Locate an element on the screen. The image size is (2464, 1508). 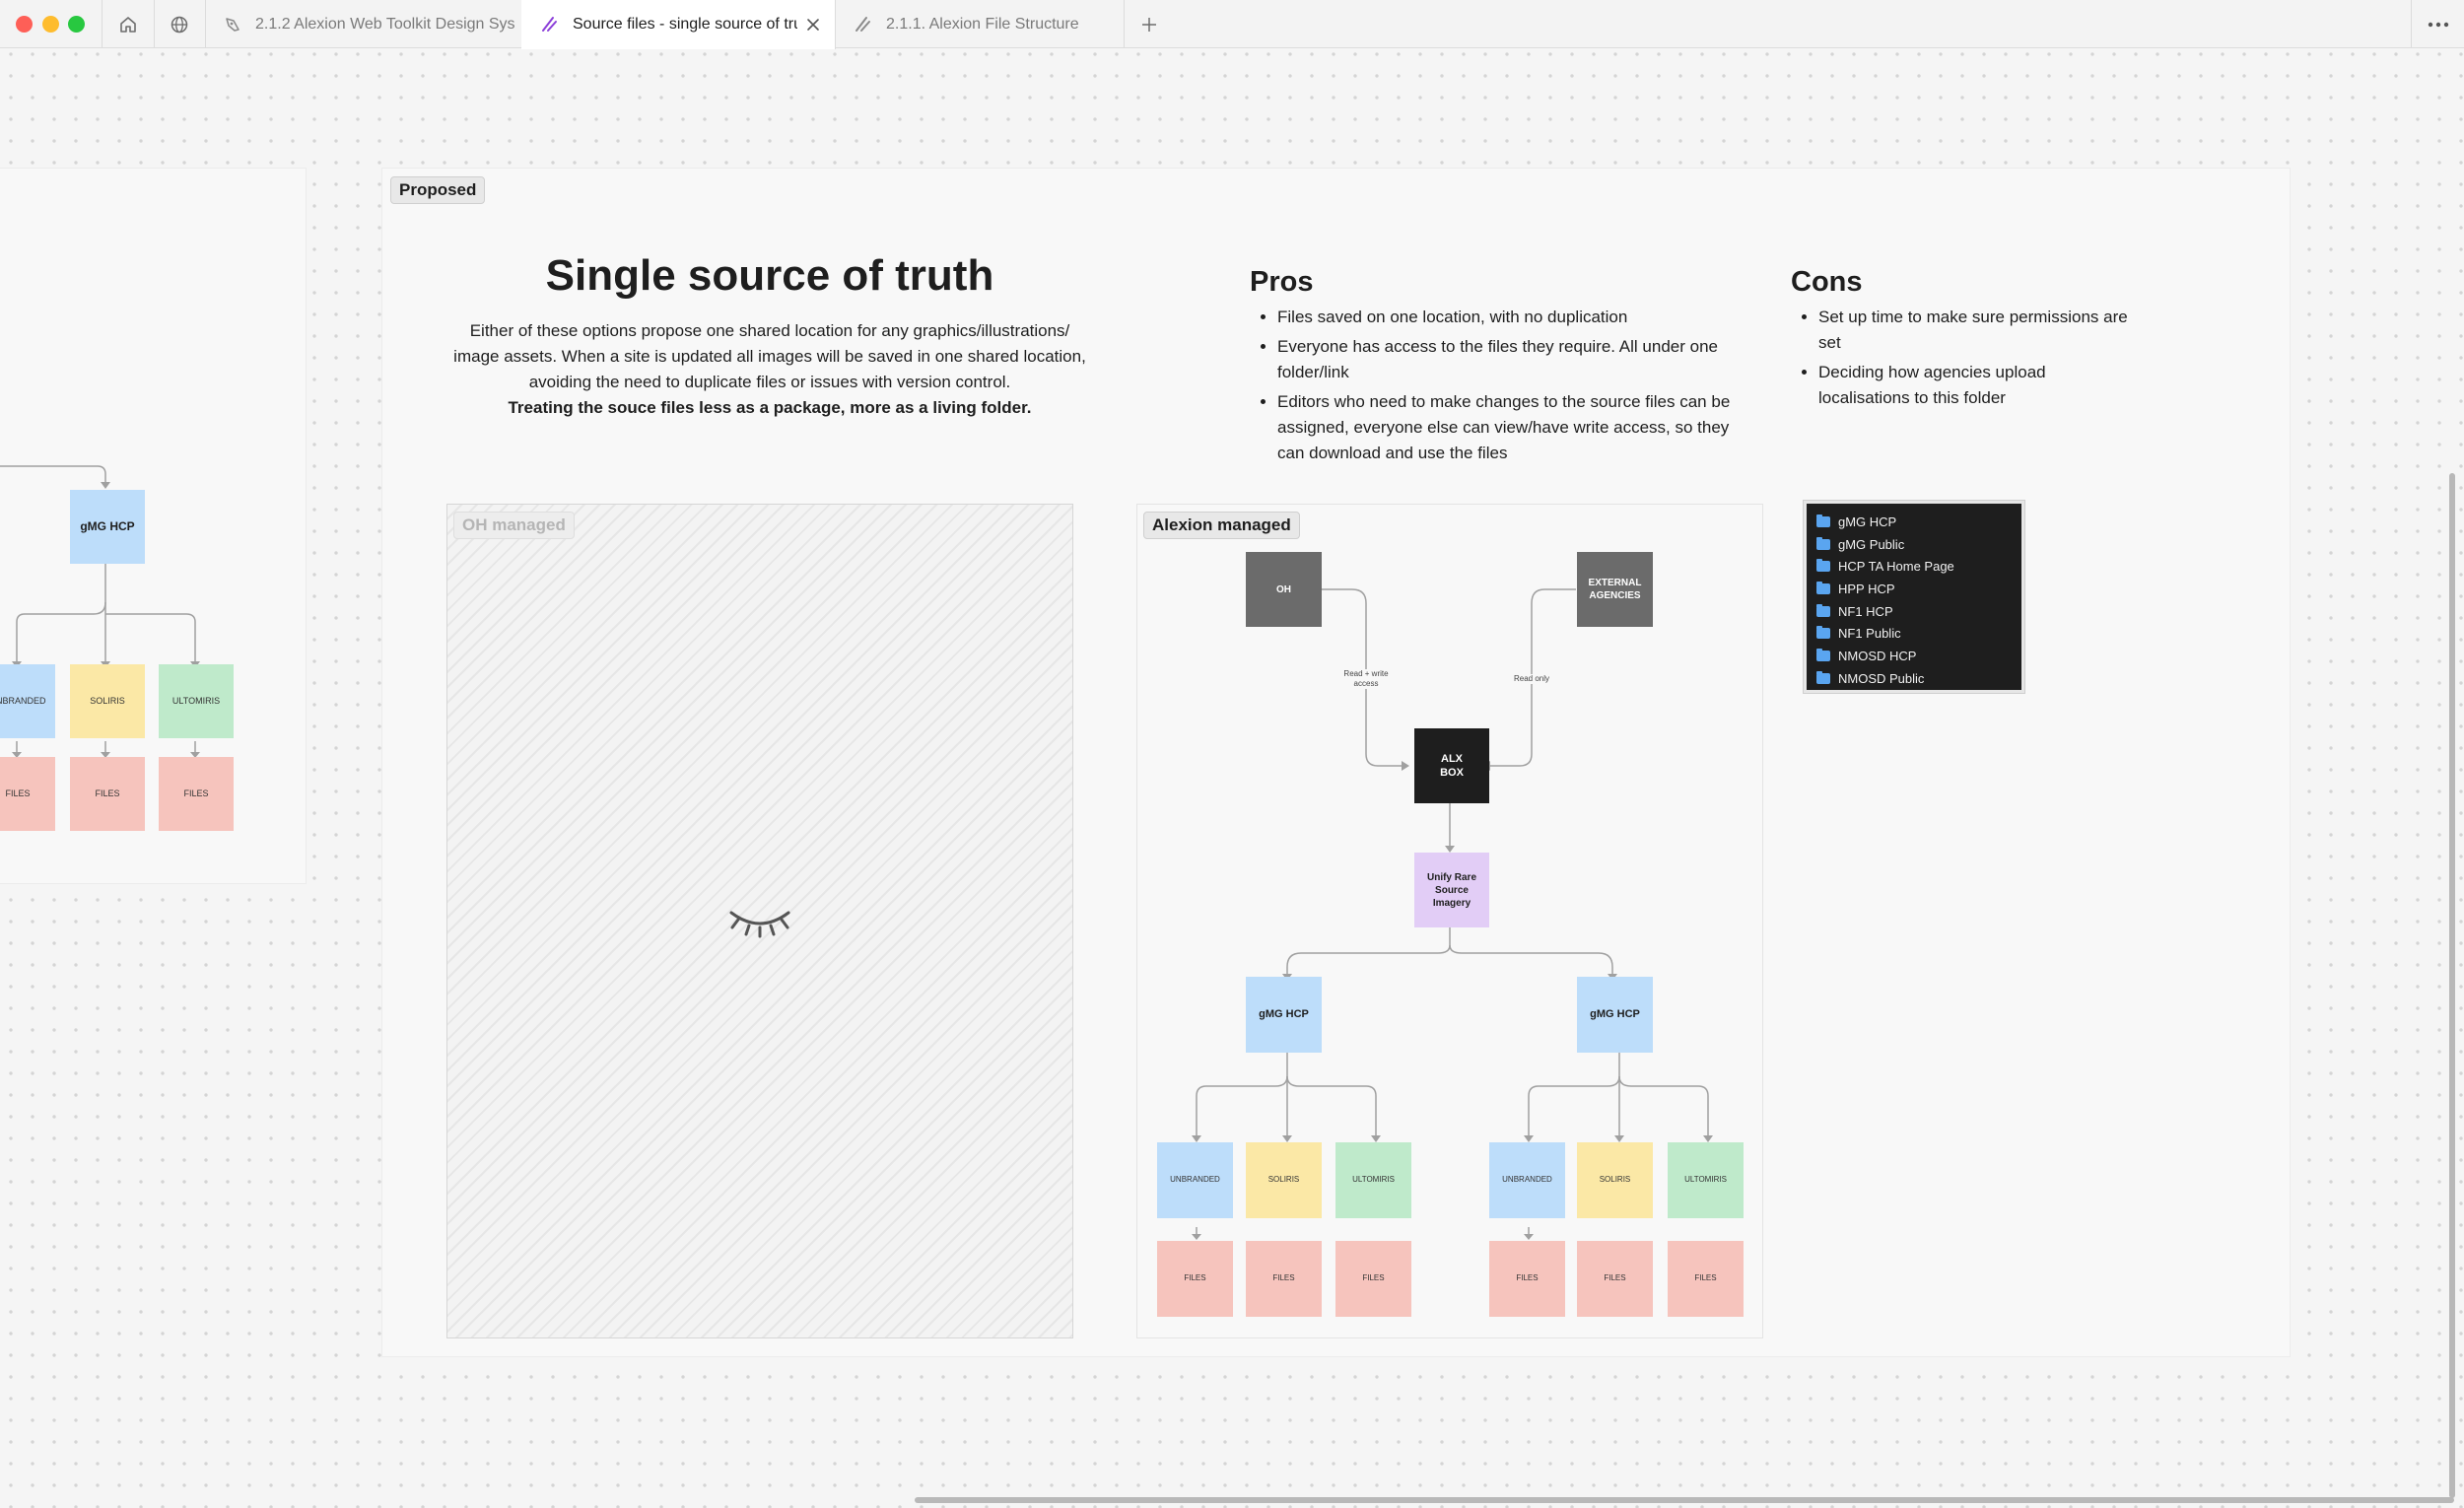
more-horizontal-icon is located at coordinates (2438, 24).